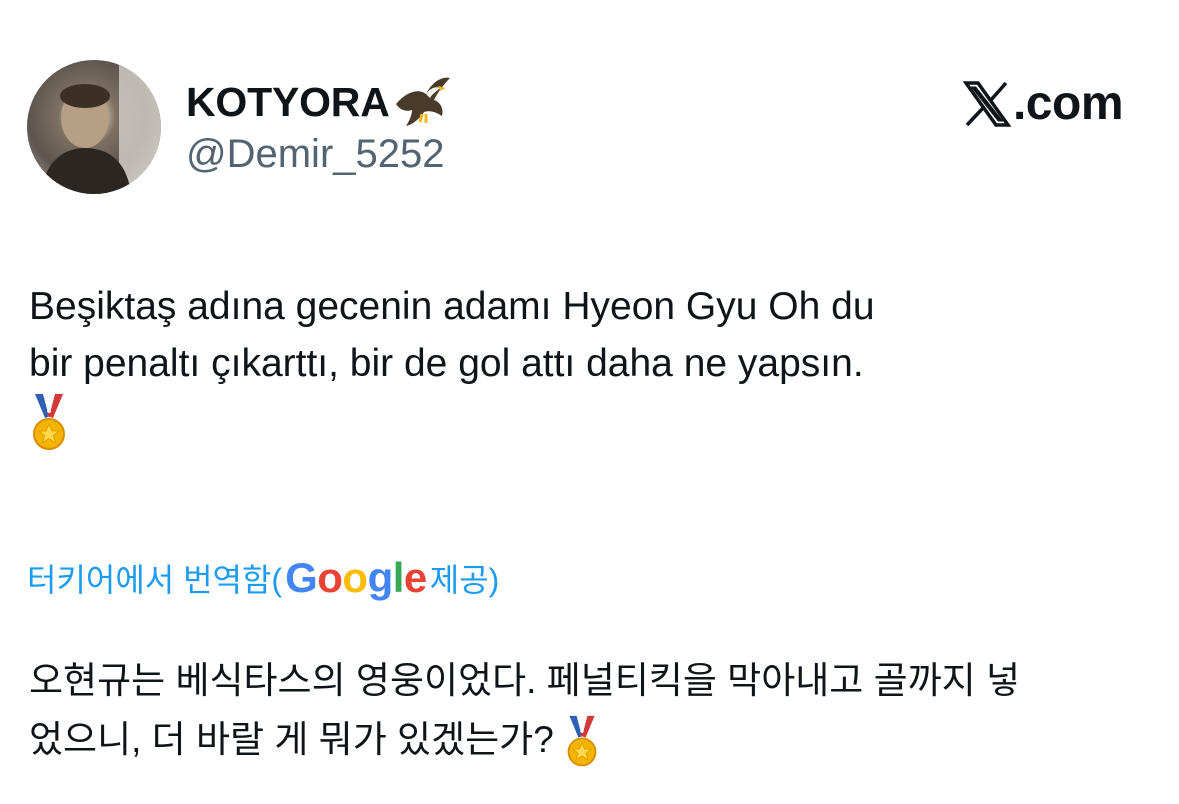  Describe the element at coordinates (525, 680) in the screenshot. I see `translated-text-line: 오현규는 베식타스의 영웅이었다. 페널티킥을 막아내고 골까지 넣` at that location.